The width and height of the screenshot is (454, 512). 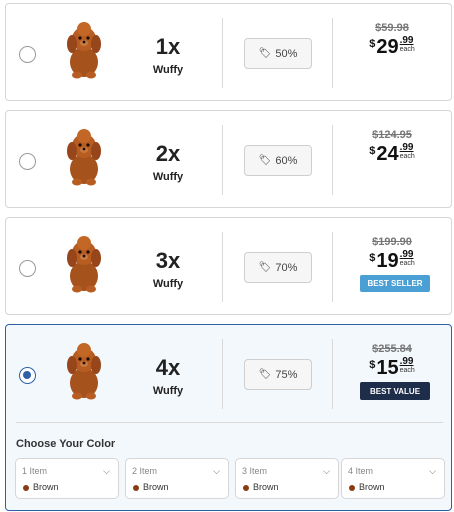 What do you see at coordinates (392, 349) in the screenshot?
I see `original-price: $255.84` at bounding box center [392, 349].